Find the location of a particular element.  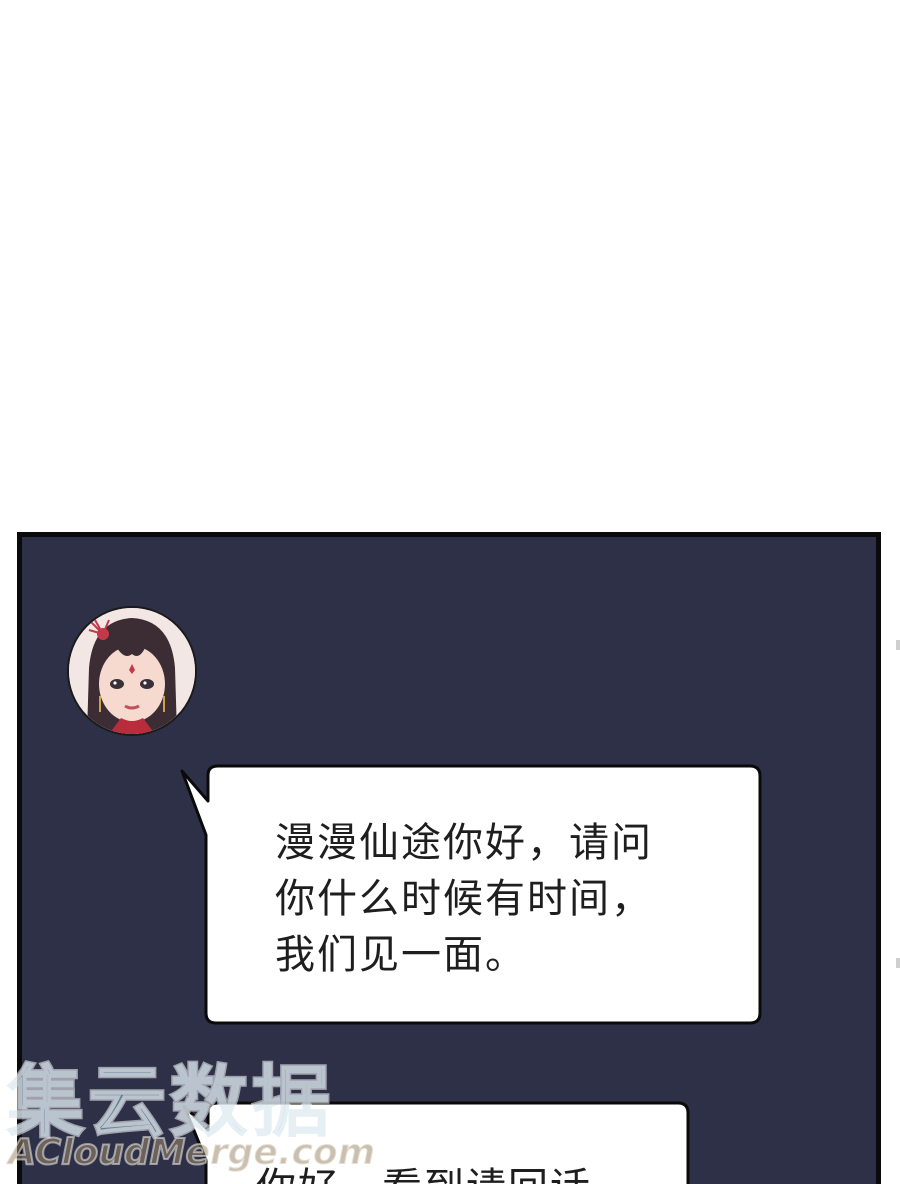

chat-bubble-2: 你好，看到请回话 is located at coordinates (435, 1142).